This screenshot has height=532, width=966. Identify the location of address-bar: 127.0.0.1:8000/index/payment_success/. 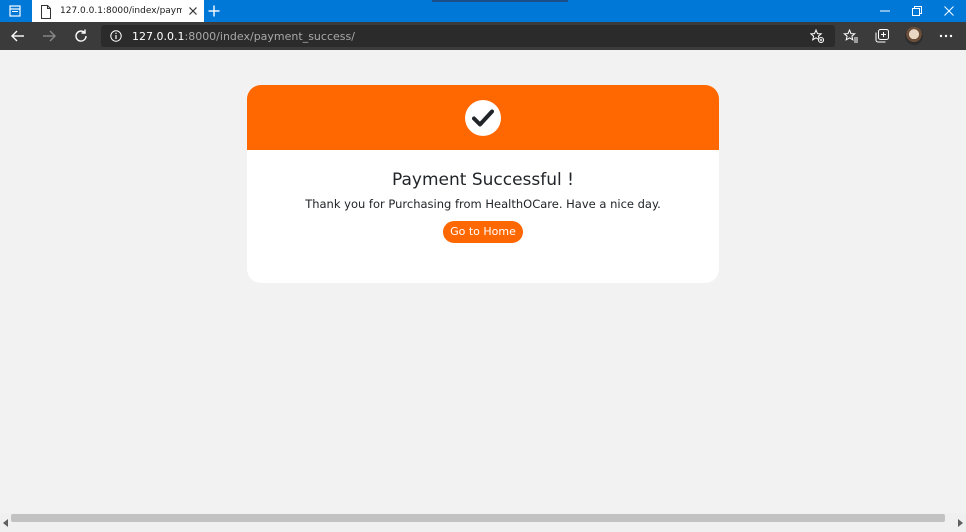
(468, 36).